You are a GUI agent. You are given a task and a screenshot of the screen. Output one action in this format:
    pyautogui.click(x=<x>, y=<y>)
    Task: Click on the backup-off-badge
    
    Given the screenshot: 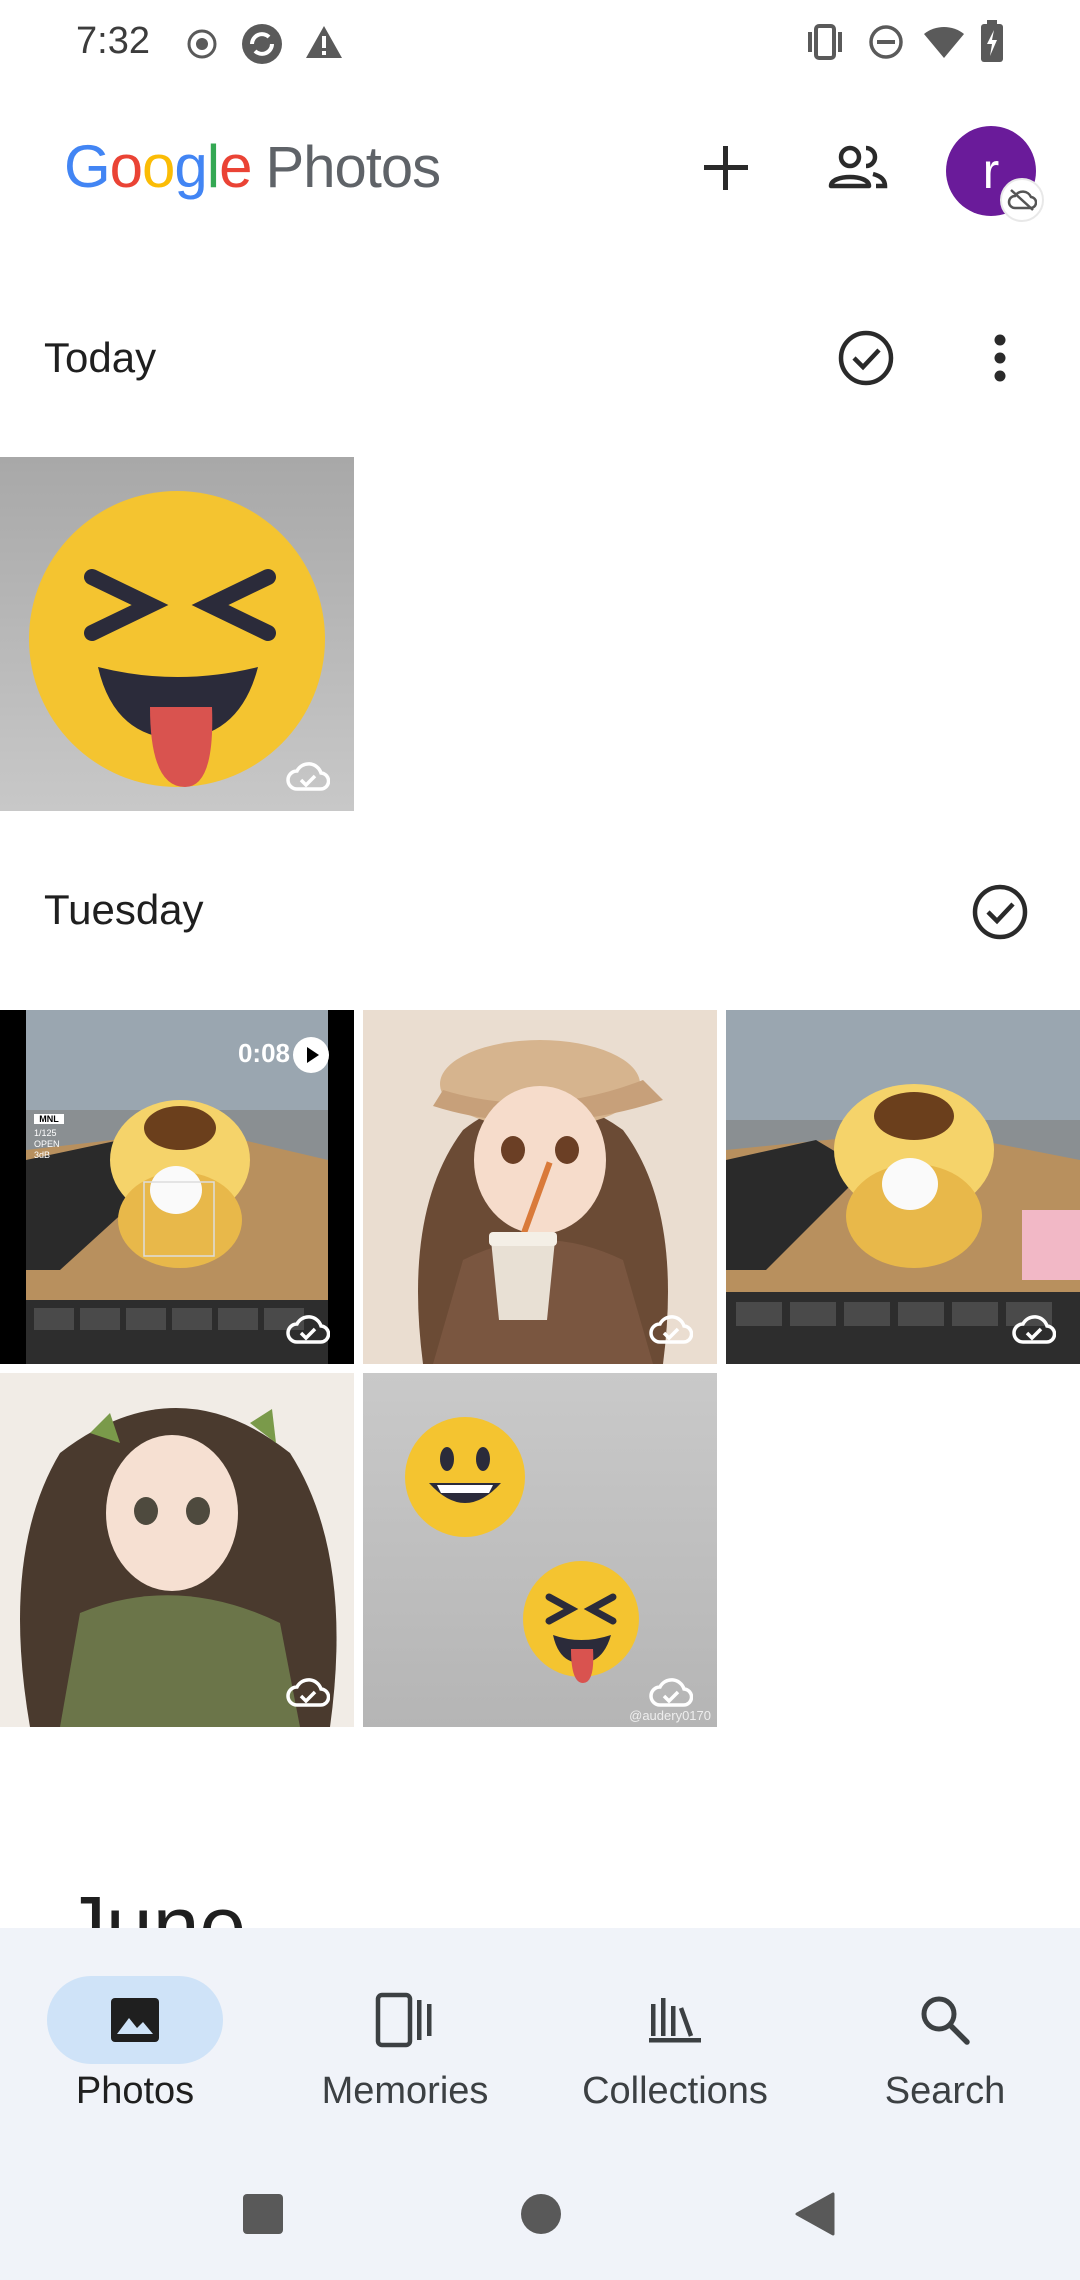 What is the action you would take?
    pyautogui.click(x=1022, y=200)
    